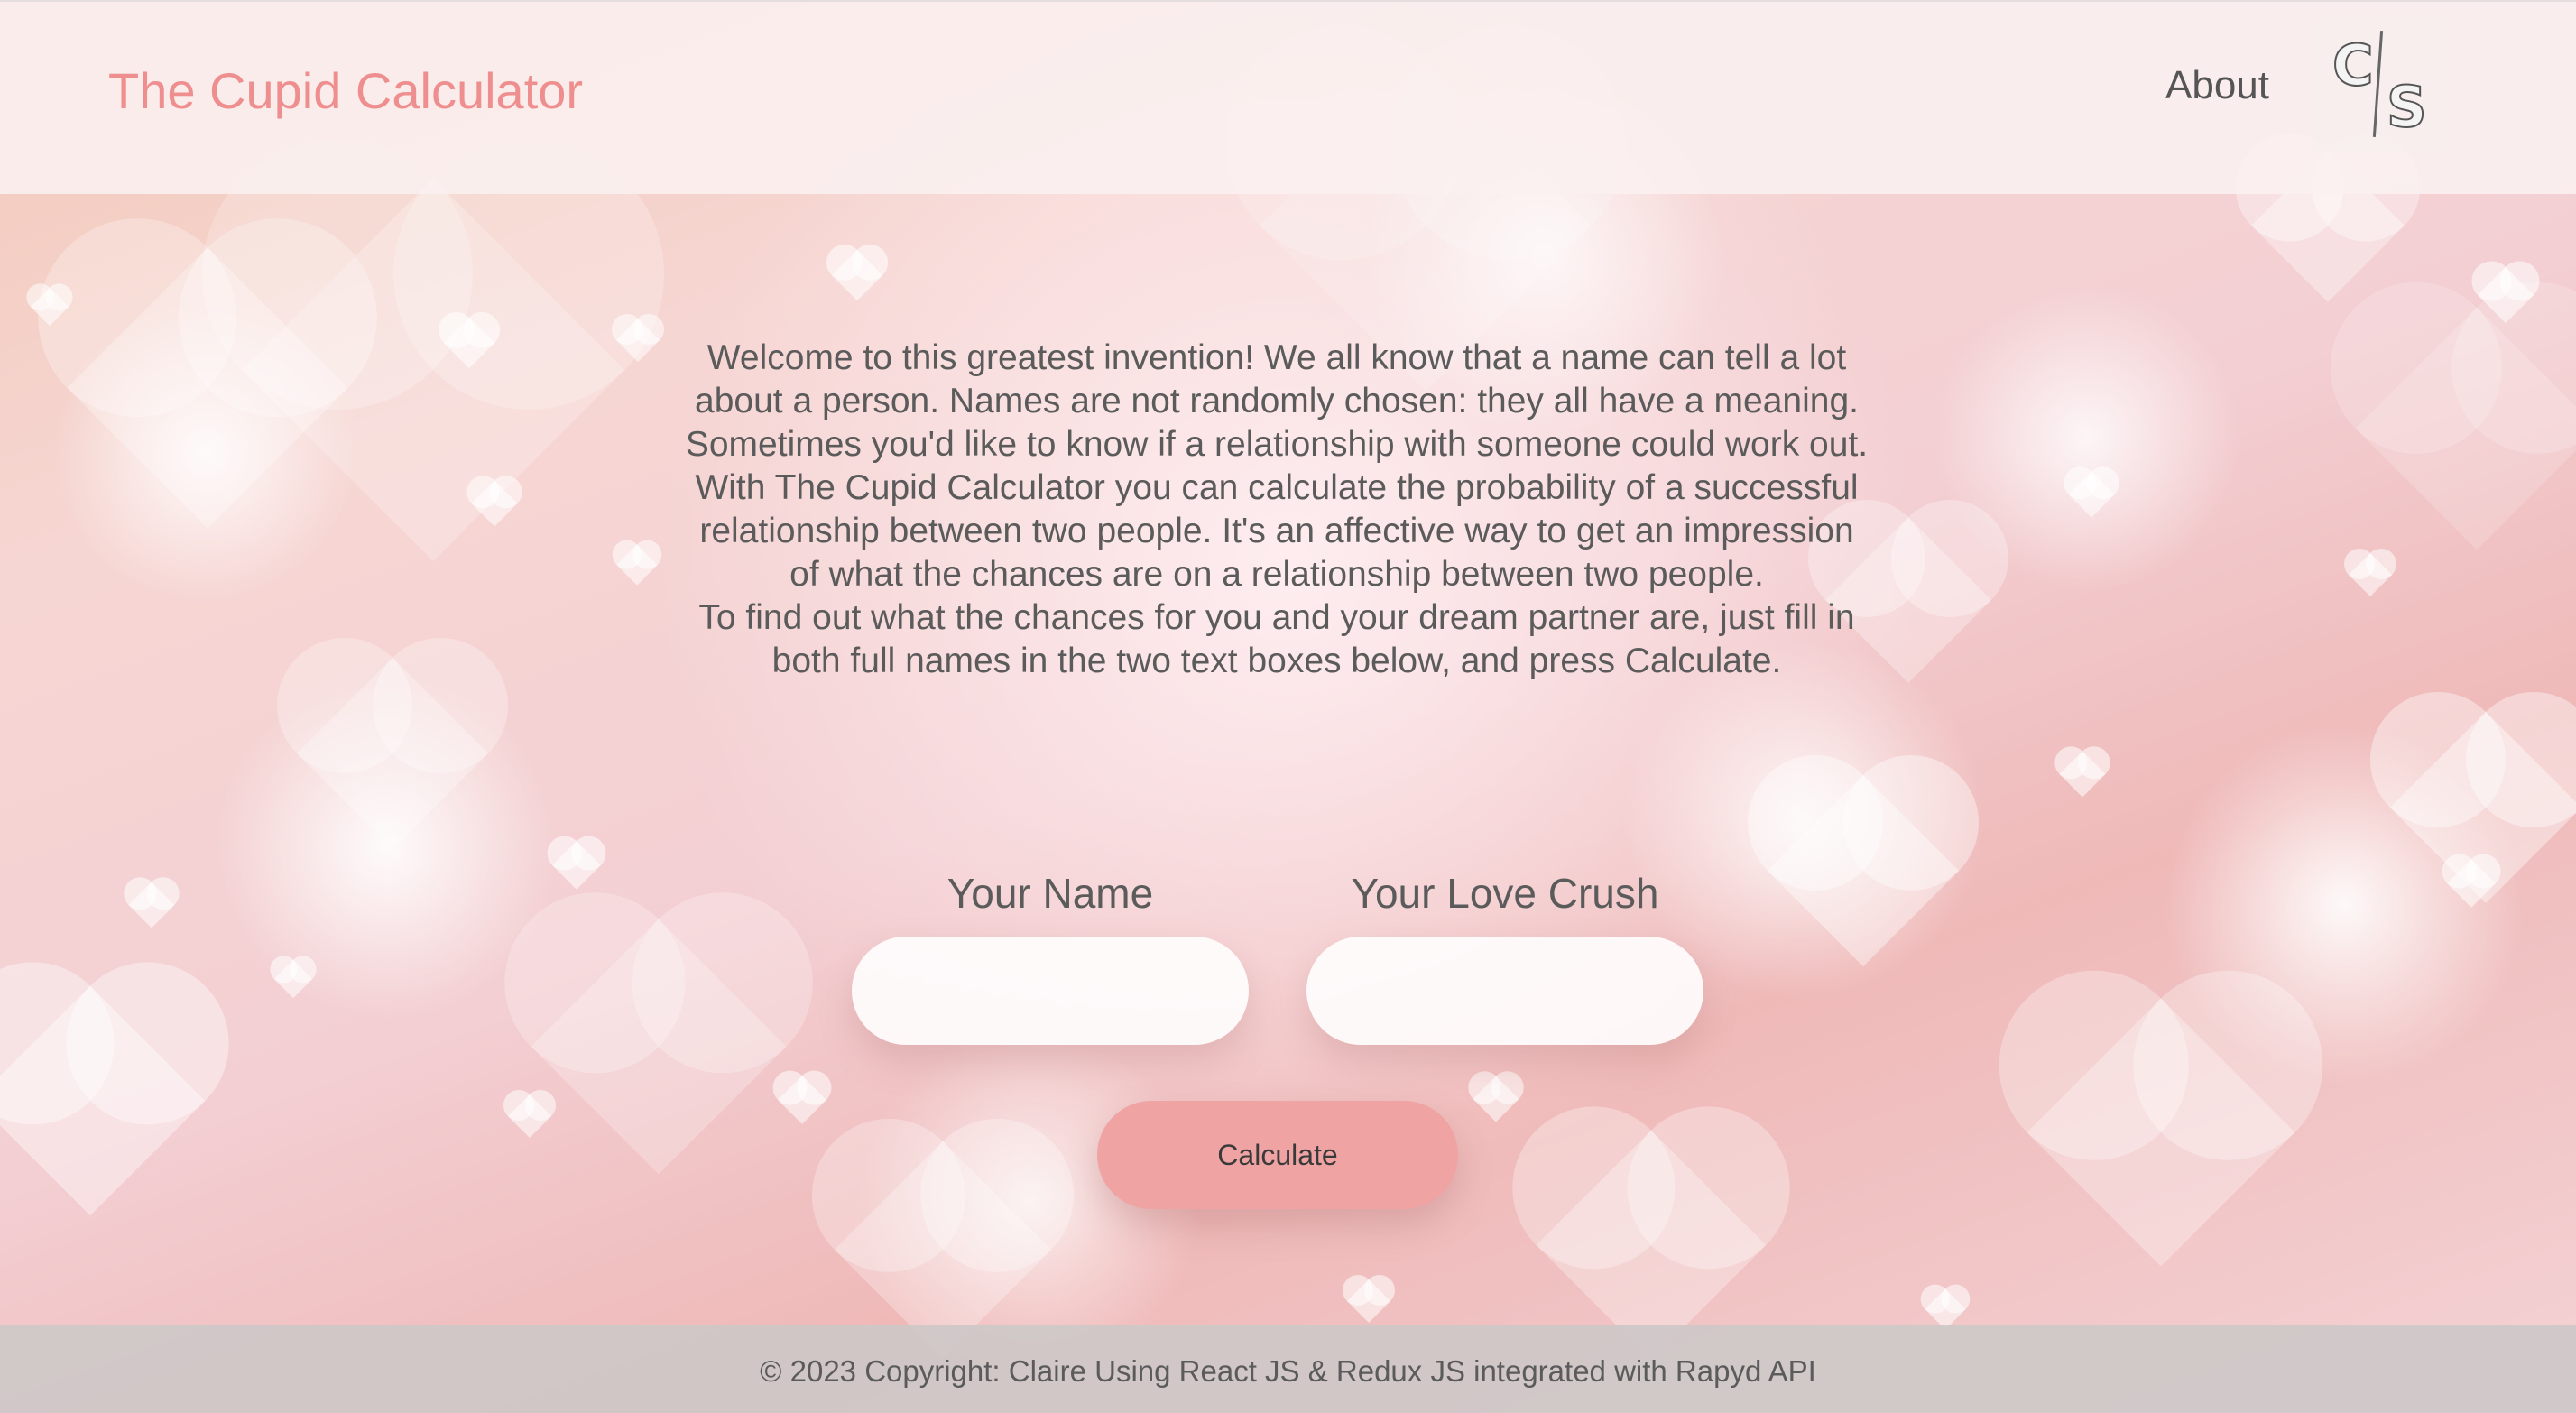 Image resolution: width=2576 pixels, height=1413 pixels. I want to click on navbar: The Cupid Calculator About C S, so click(1288, 97).